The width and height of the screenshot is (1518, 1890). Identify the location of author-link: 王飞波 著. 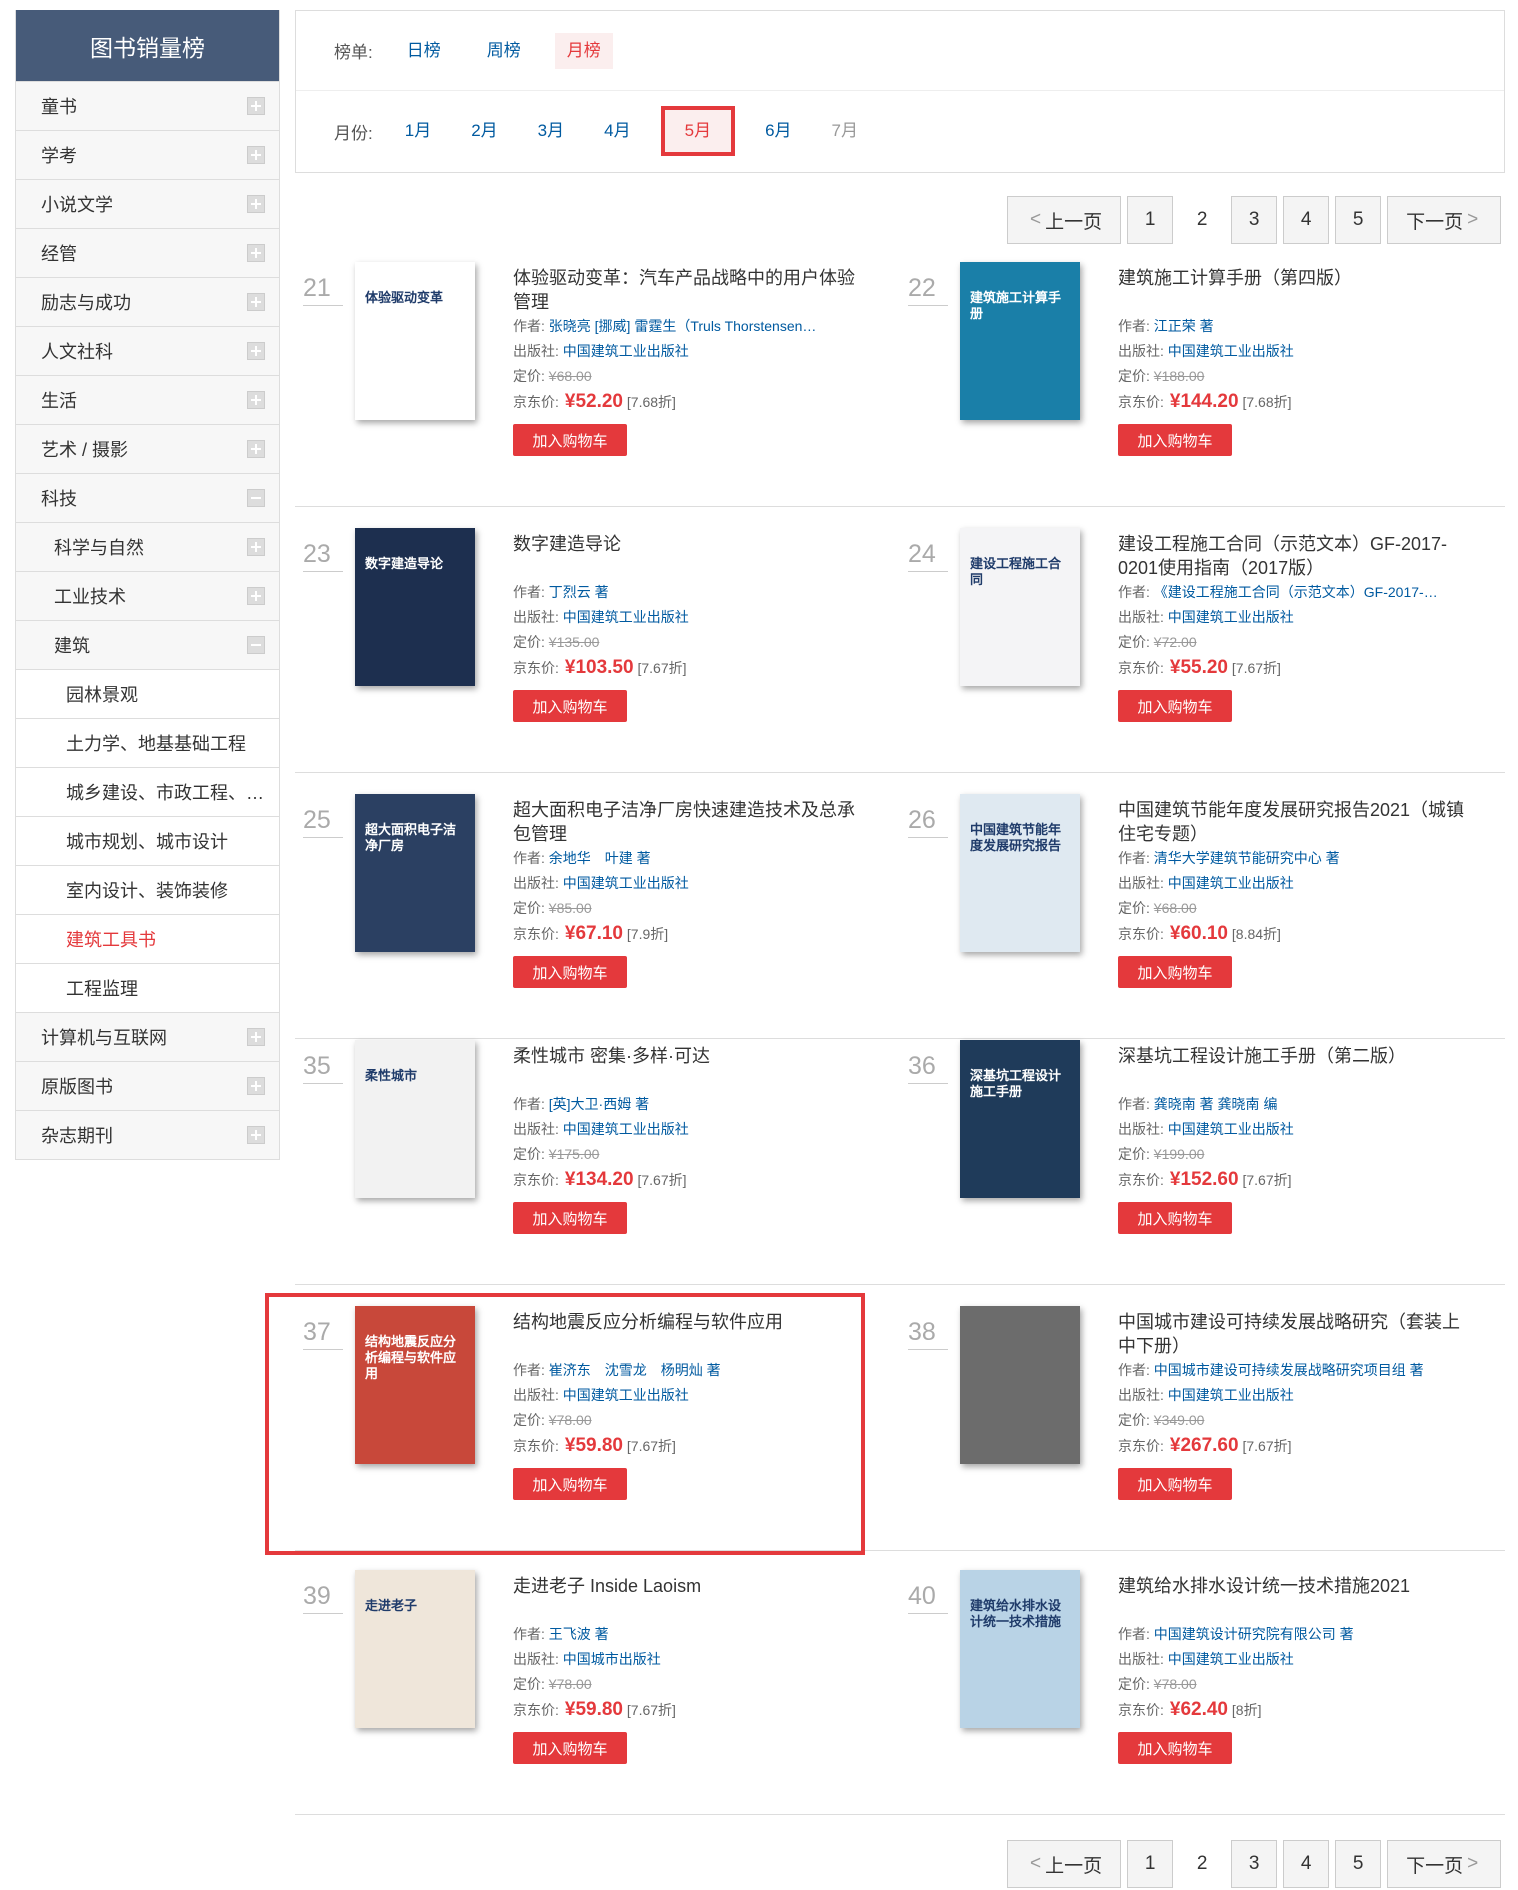
(579, 1634).